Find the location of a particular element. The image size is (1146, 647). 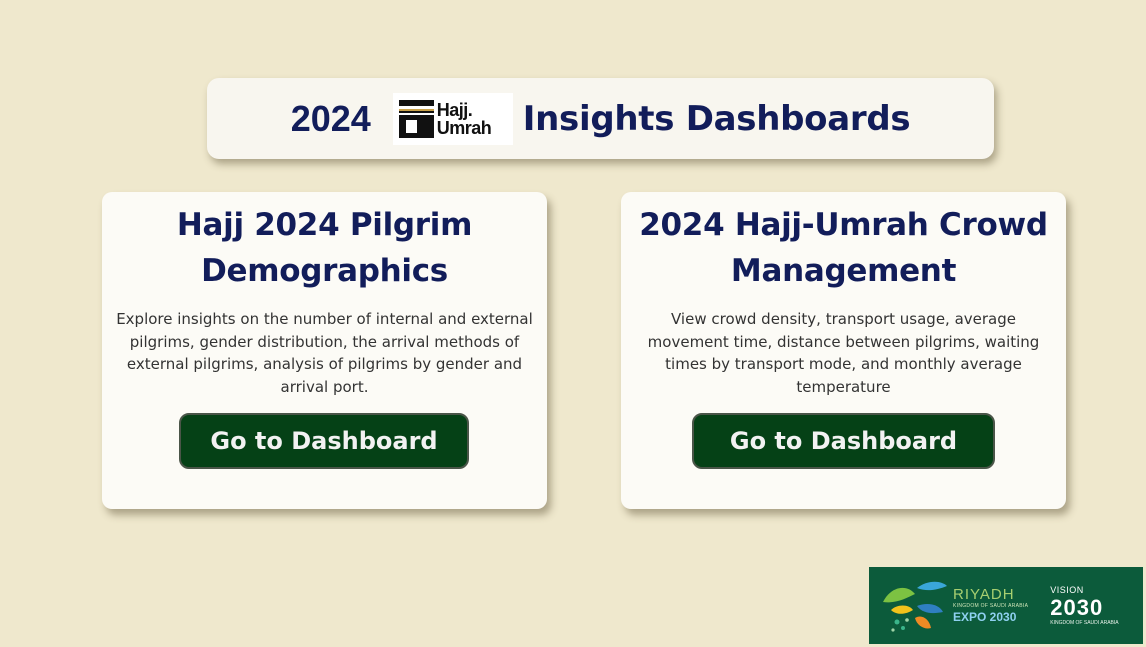

card-title: 2024 Hajj-Umrah Crowd Management is located at coordinates (843, 248).